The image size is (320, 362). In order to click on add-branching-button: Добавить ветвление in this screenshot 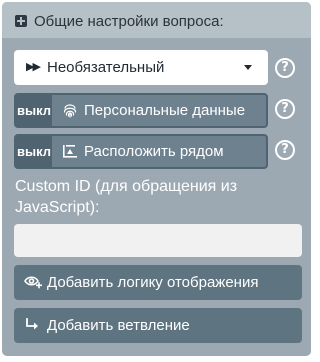, I will do `click(158, 325)`.